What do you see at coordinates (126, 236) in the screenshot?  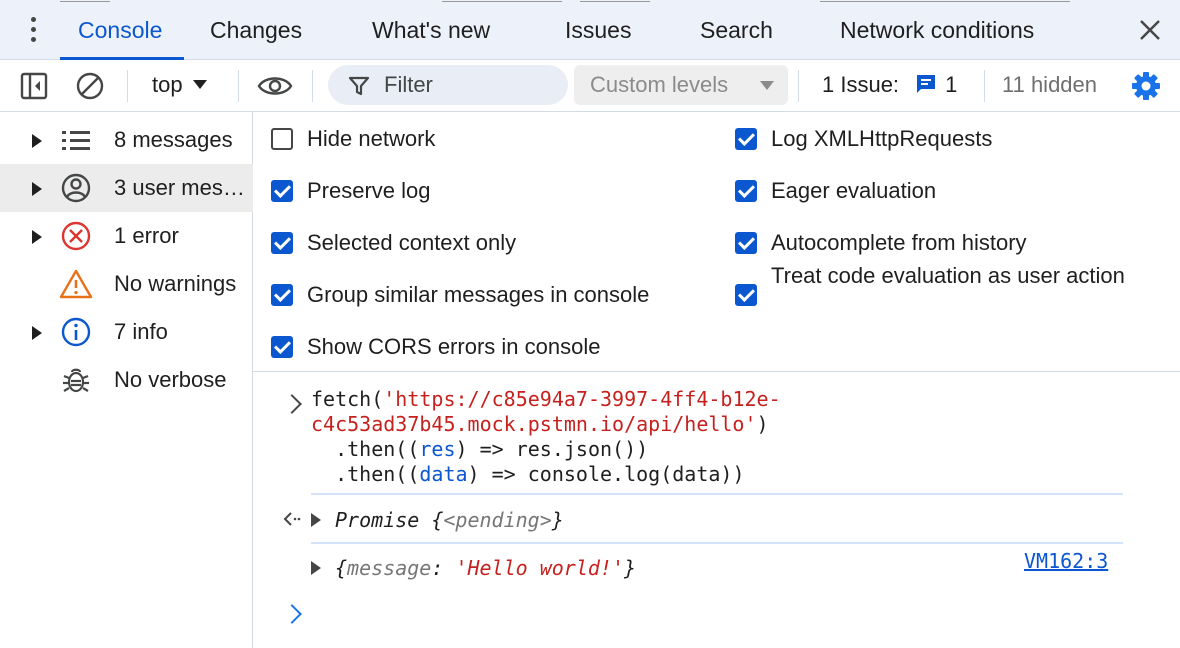 I see `sidebar-item-errors: 1 error` at bounding box center [126, 236].